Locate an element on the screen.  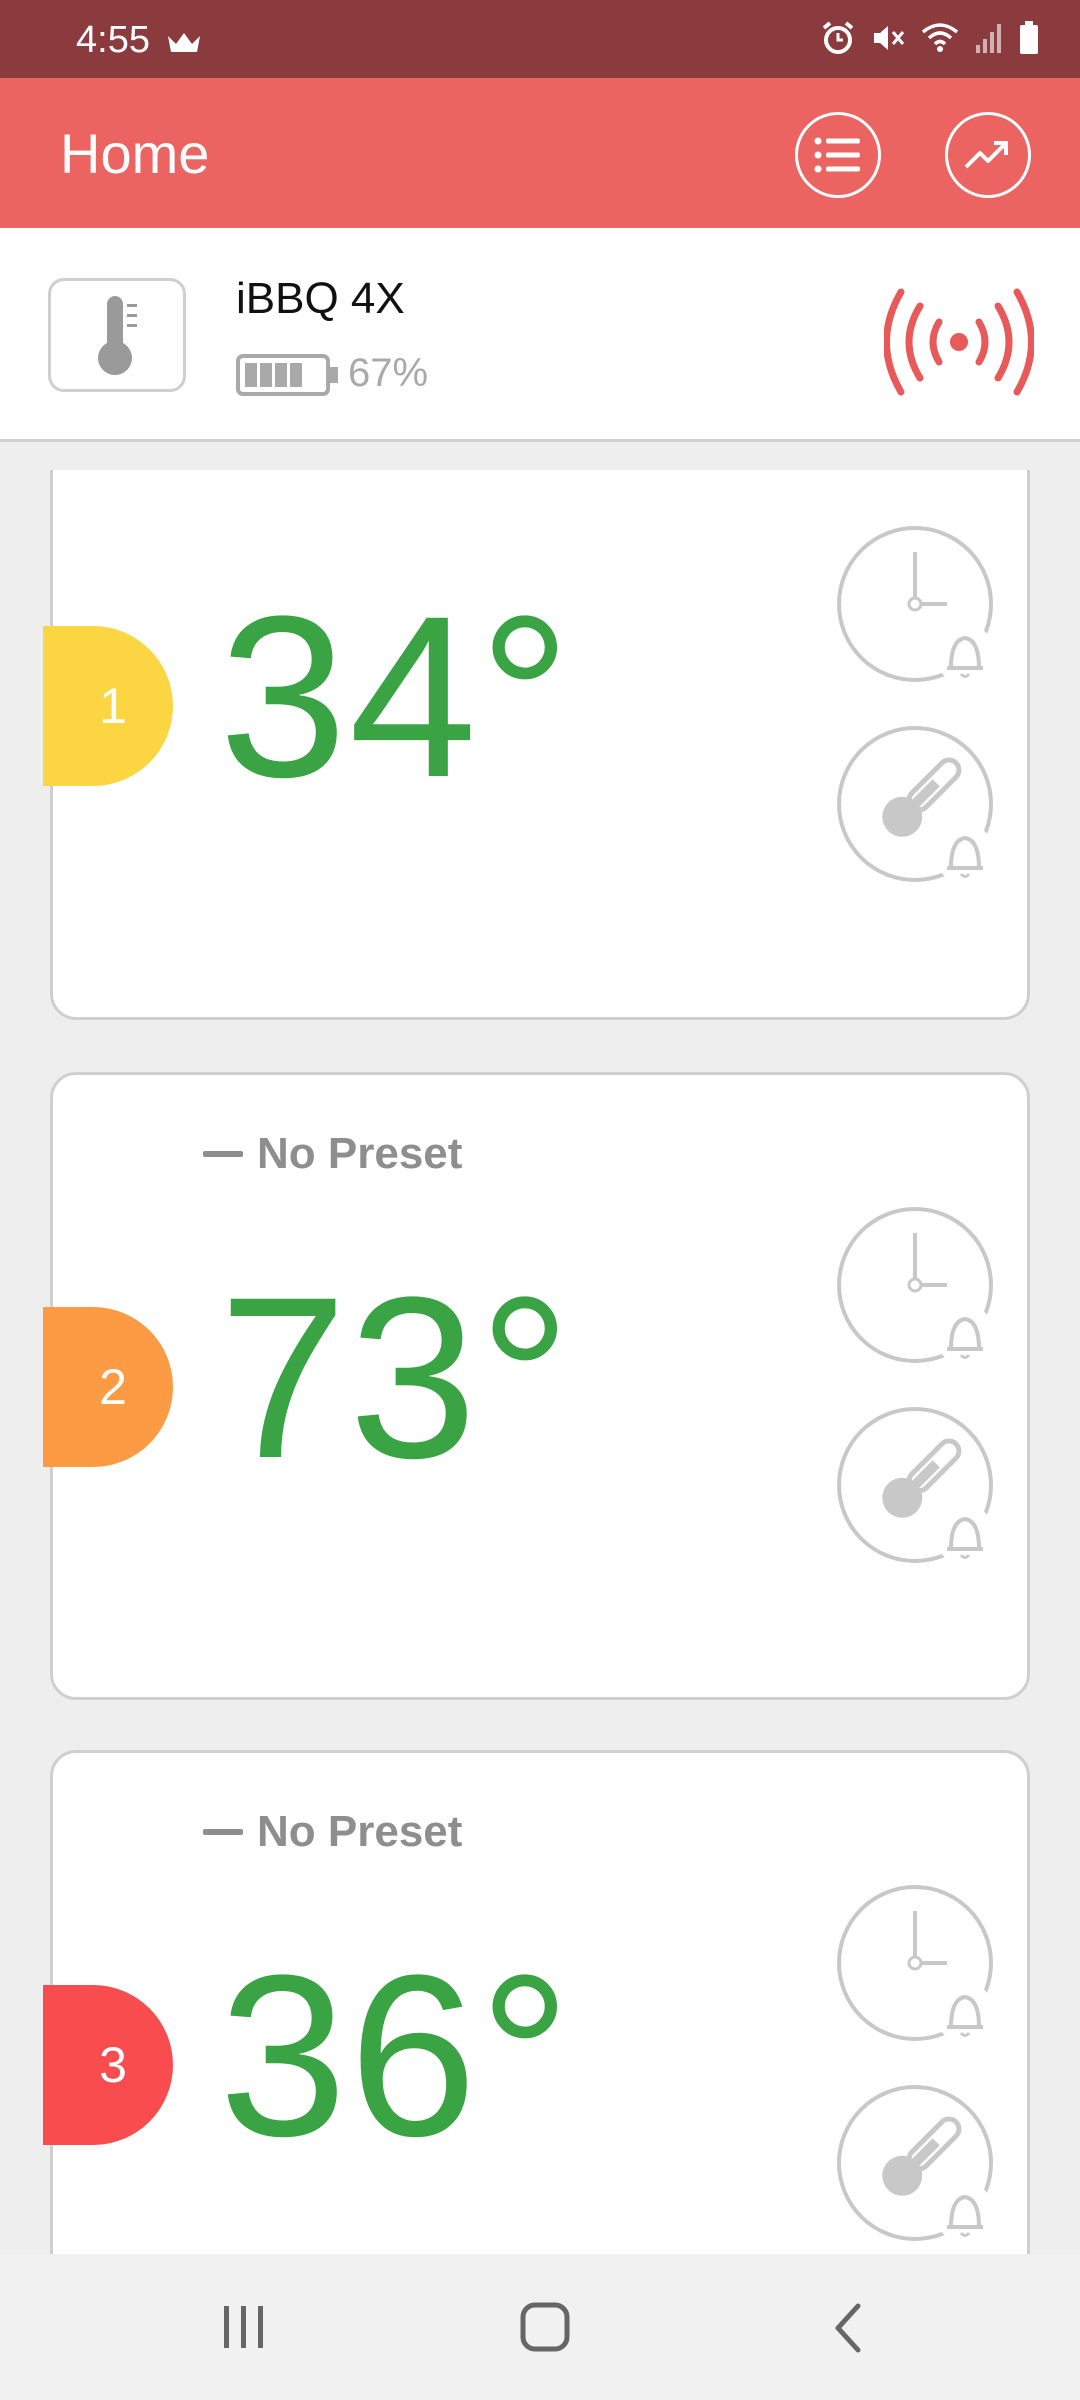
trend-chart-icon is located at coordinates (986, 155).